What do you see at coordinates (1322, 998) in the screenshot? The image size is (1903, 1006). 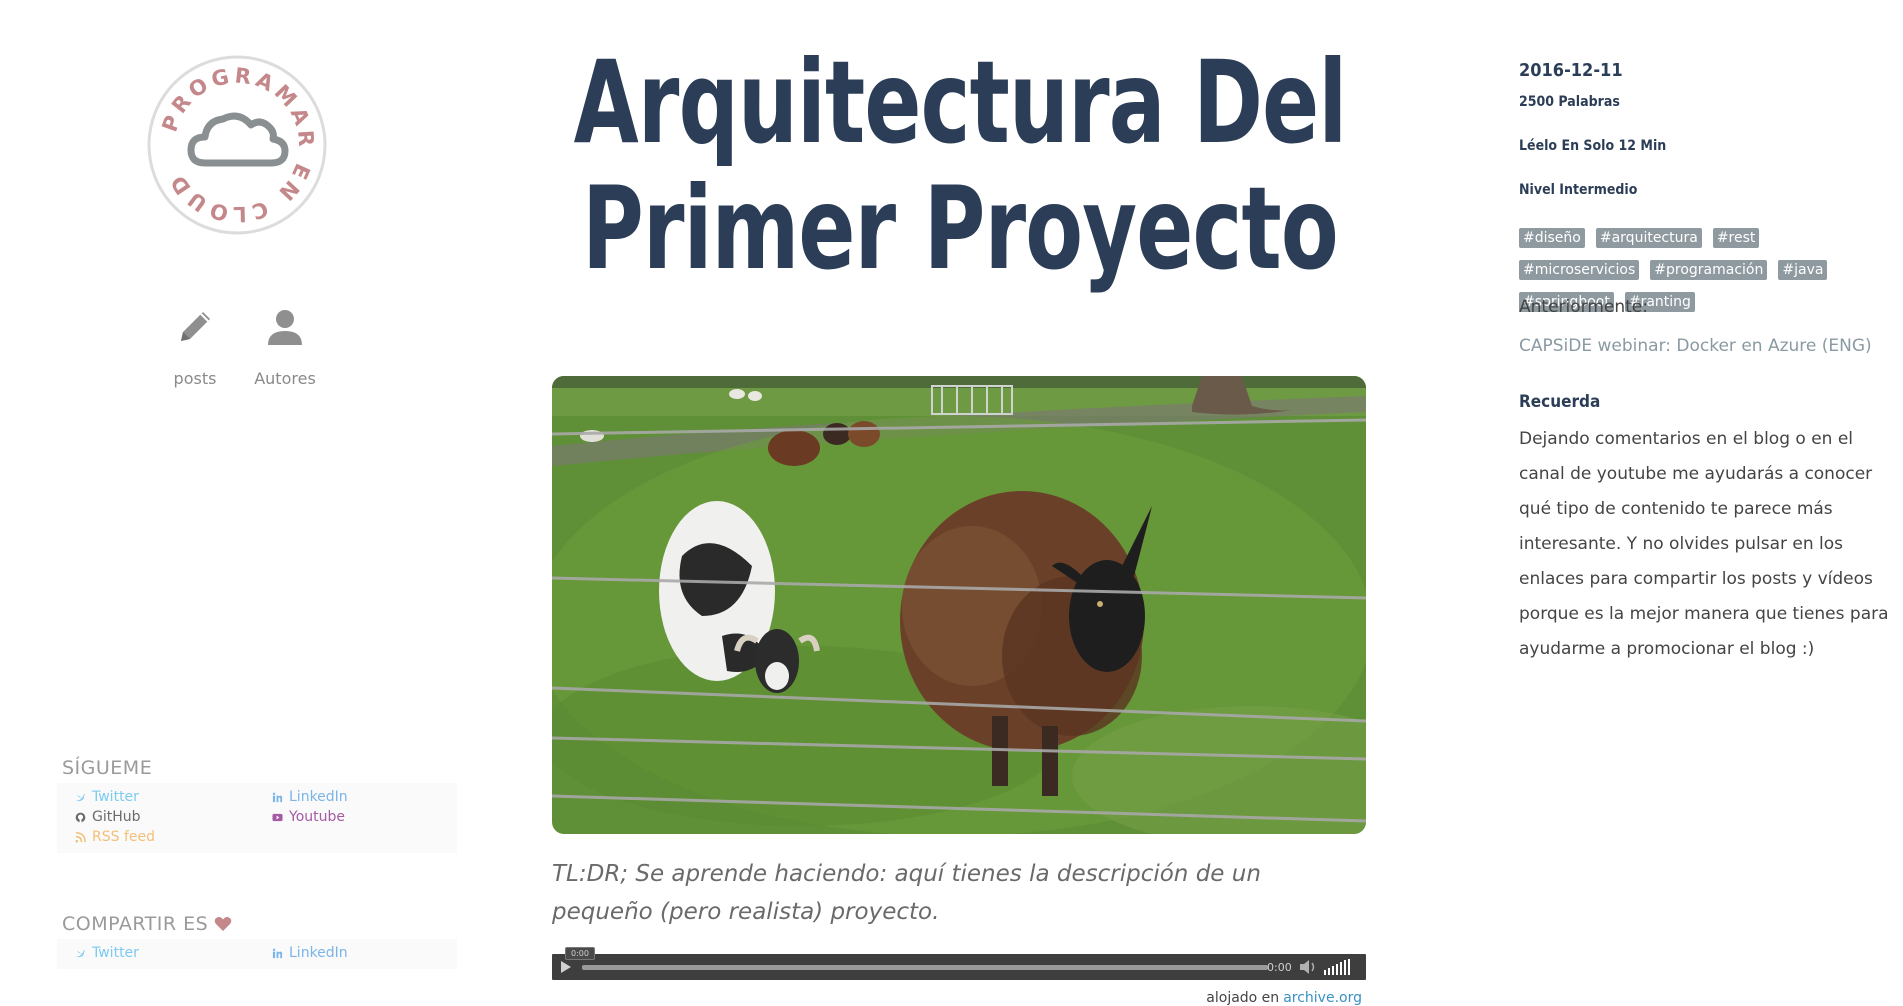 I see `archive-link: archive.org` at bounding box center [1322, 998].